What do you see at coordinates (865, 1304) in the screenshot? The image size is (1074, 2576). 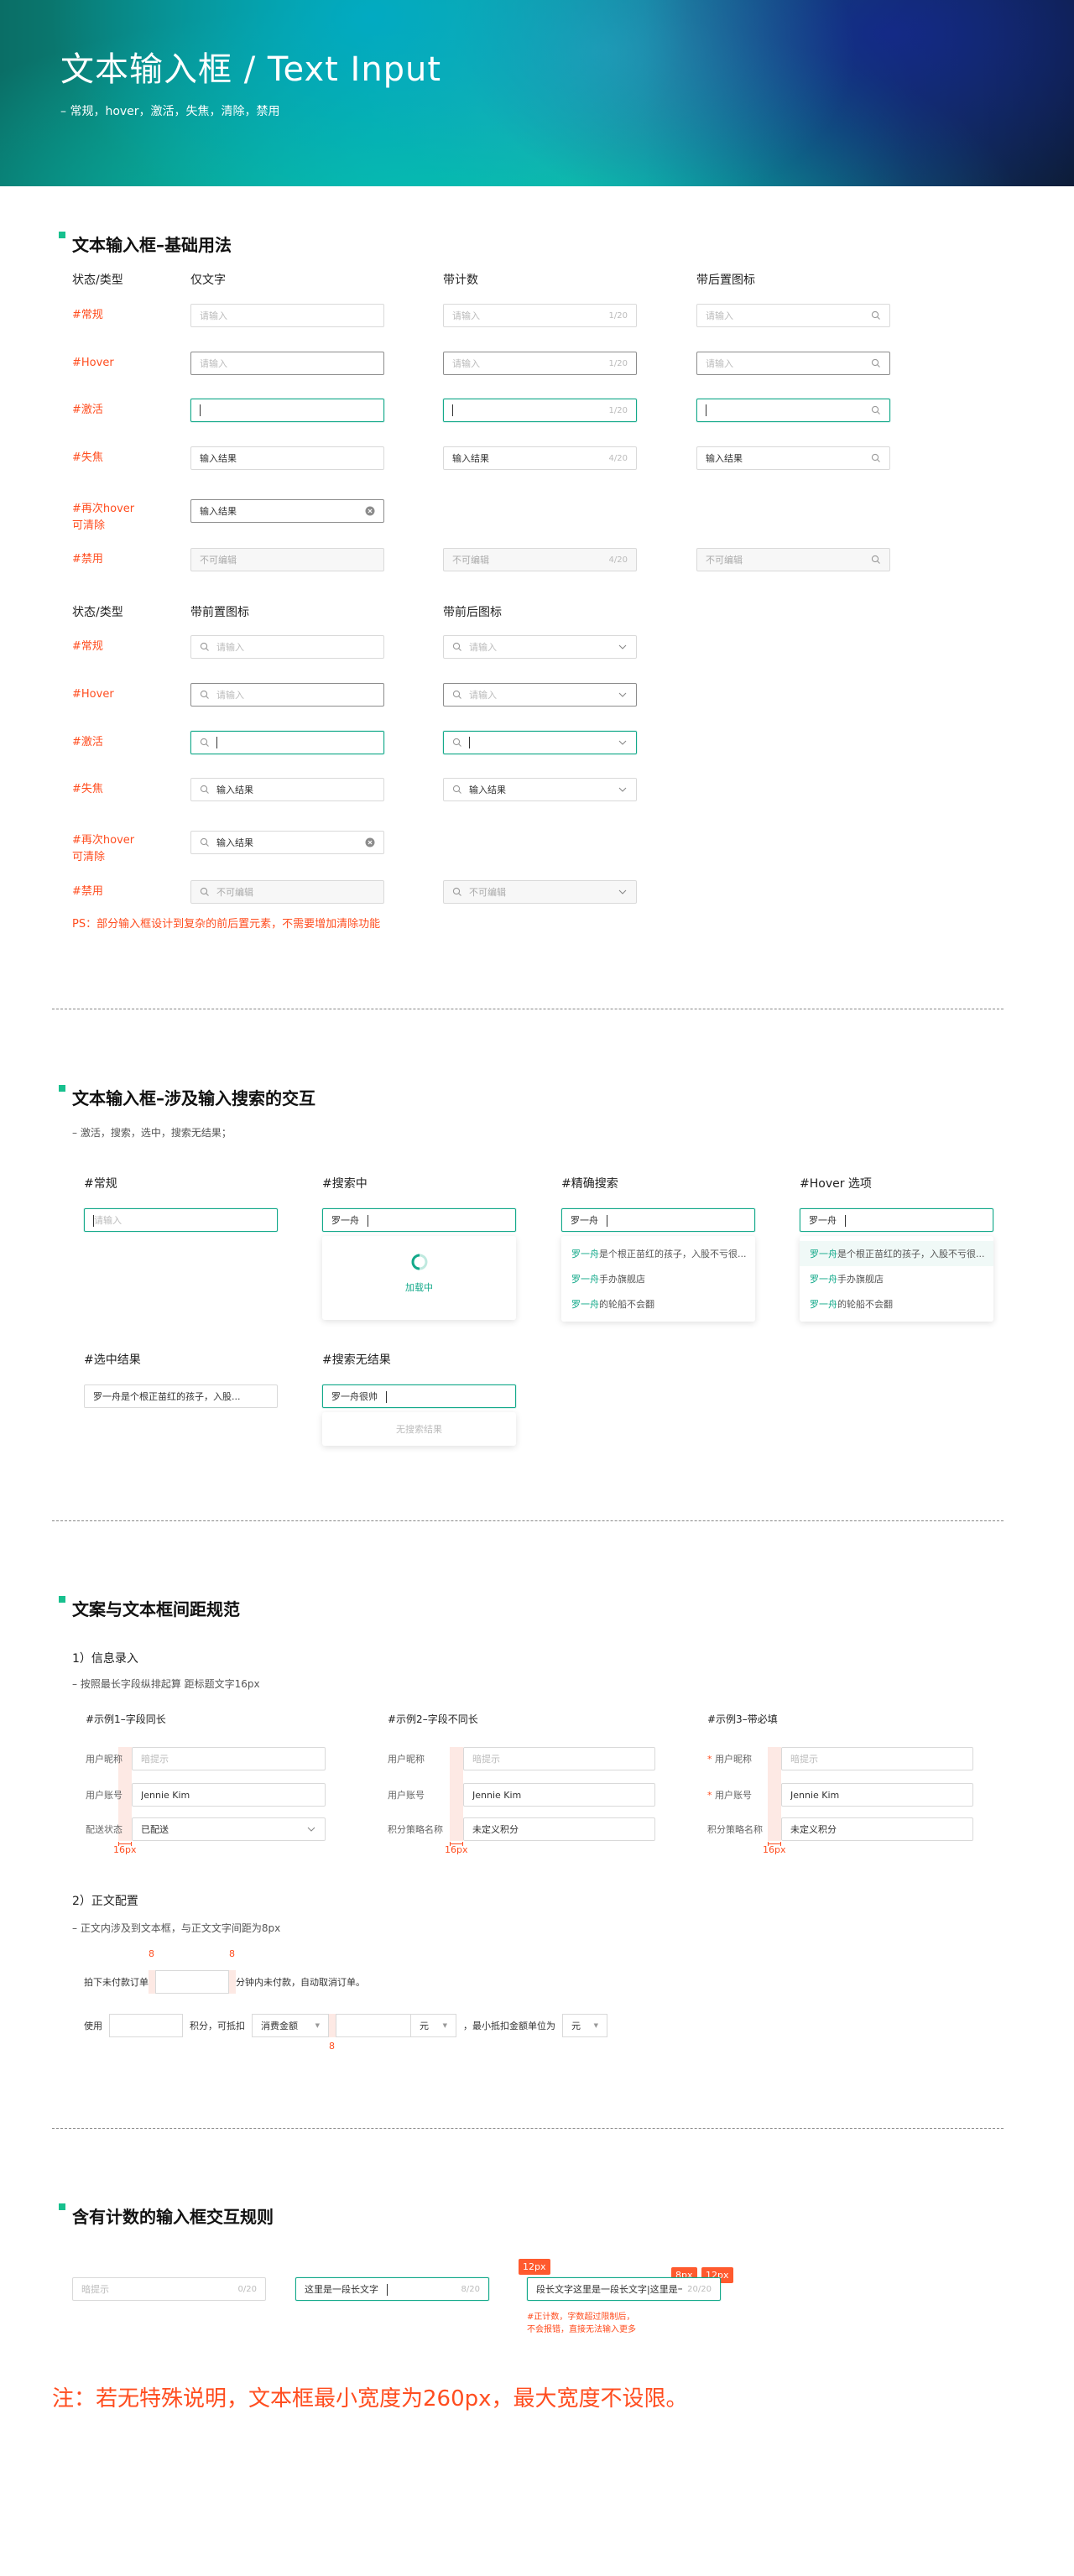 I see `suggestion-text: 的轮船不会翻` at bounding box center [865, 1304].